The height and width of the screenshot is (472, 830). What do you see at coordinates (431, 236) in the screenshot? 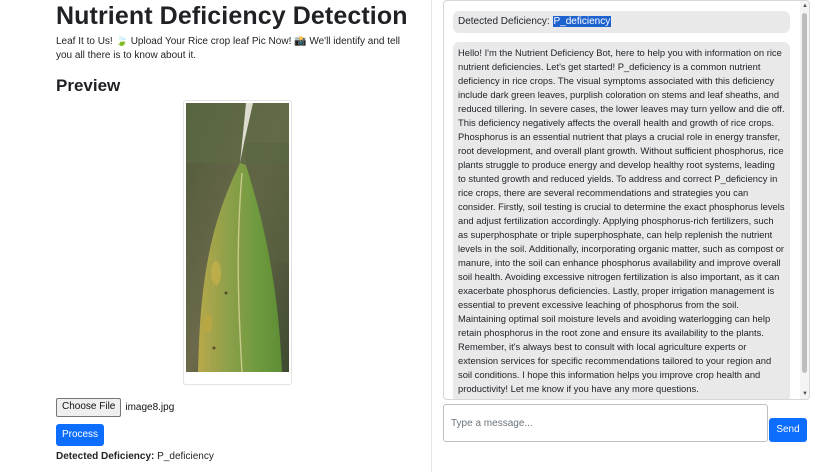
I see `column-divider` at bounding box center [431, 236].